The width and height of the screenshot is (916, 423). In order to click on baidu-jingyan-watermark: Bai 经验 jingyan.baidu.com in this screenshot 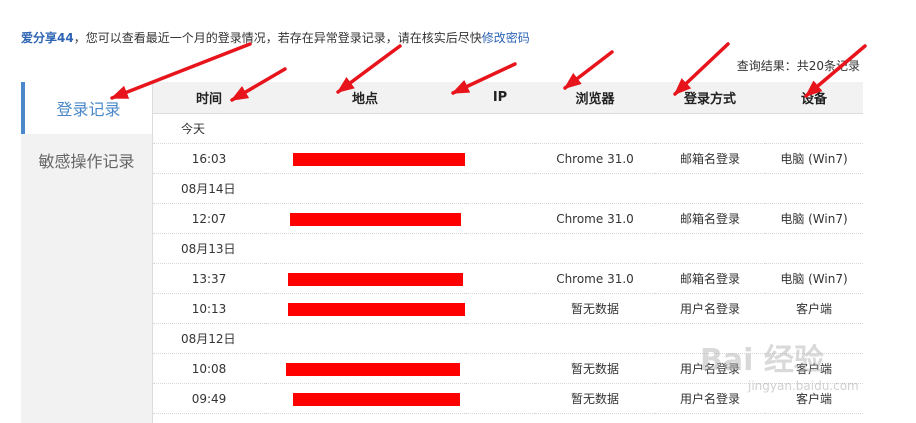, I will do `click(805, 377)`.